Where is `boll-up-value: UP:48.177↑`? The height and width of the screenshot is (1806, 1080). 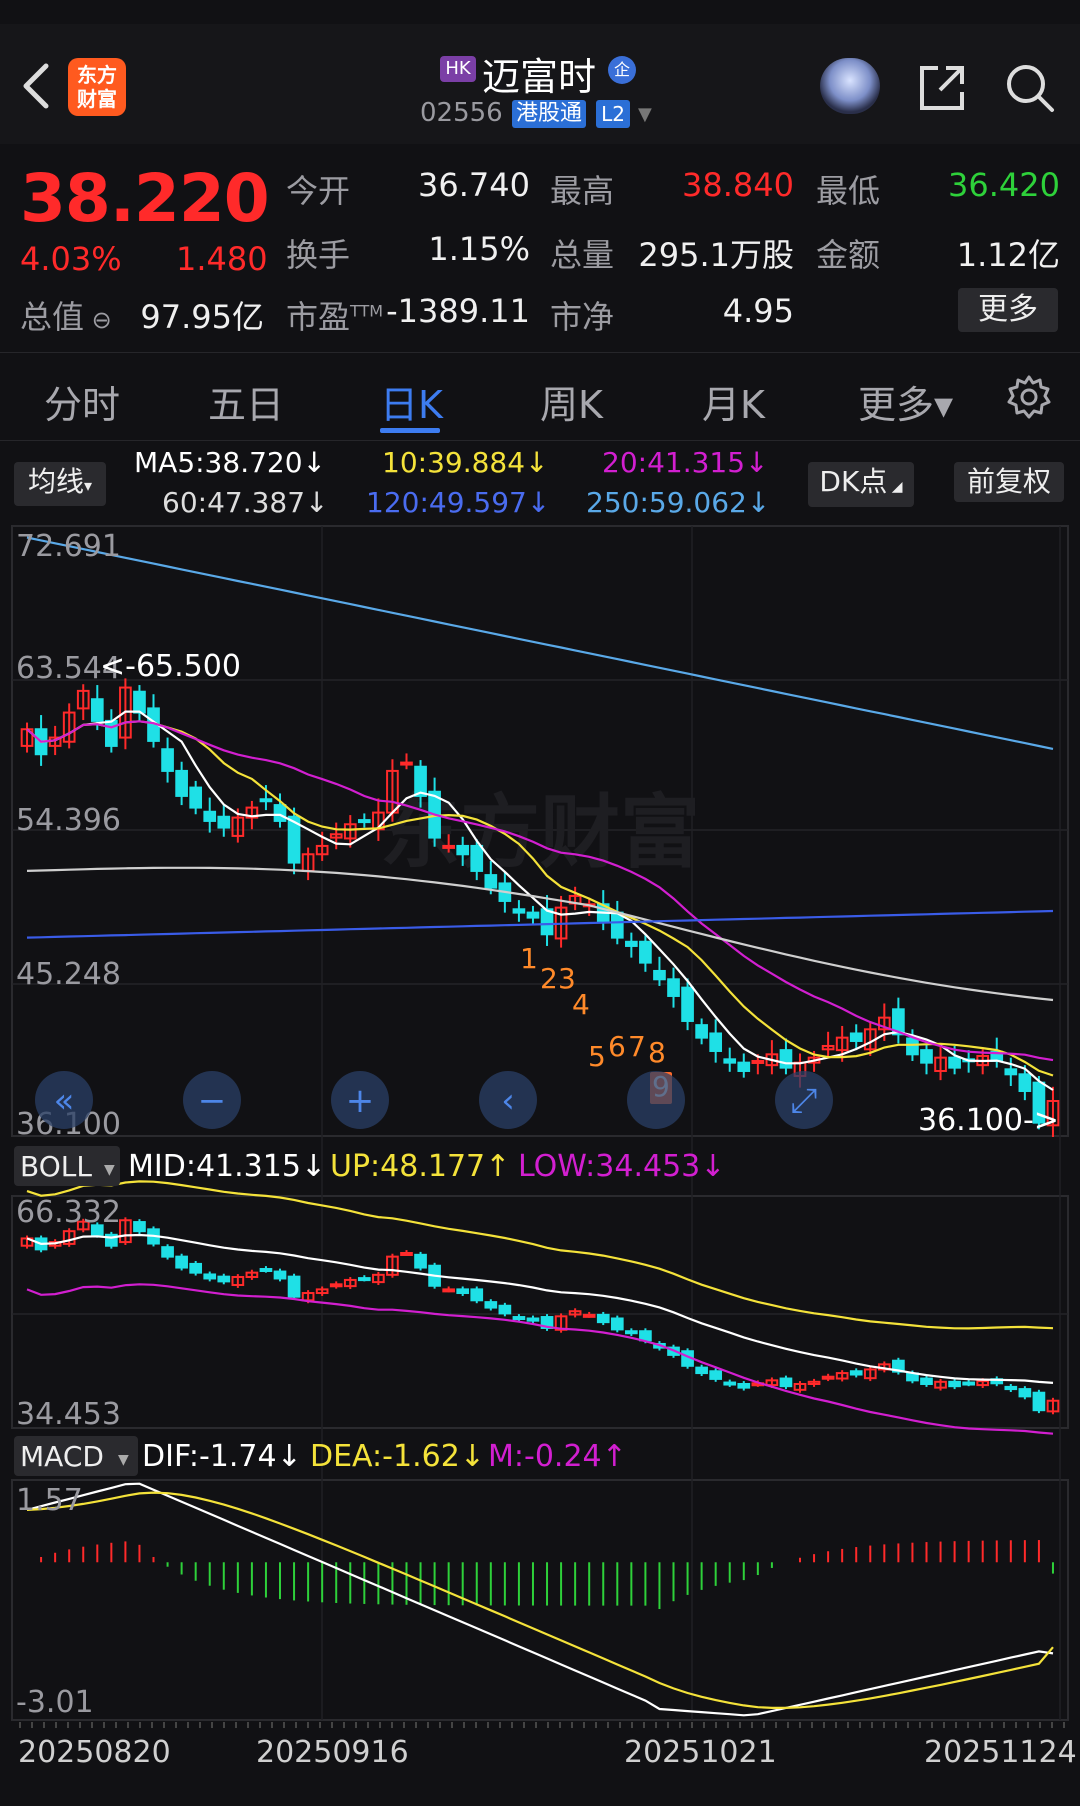
boll-up-value: UP:48.177↑ is located at coordinates (420, 1166).